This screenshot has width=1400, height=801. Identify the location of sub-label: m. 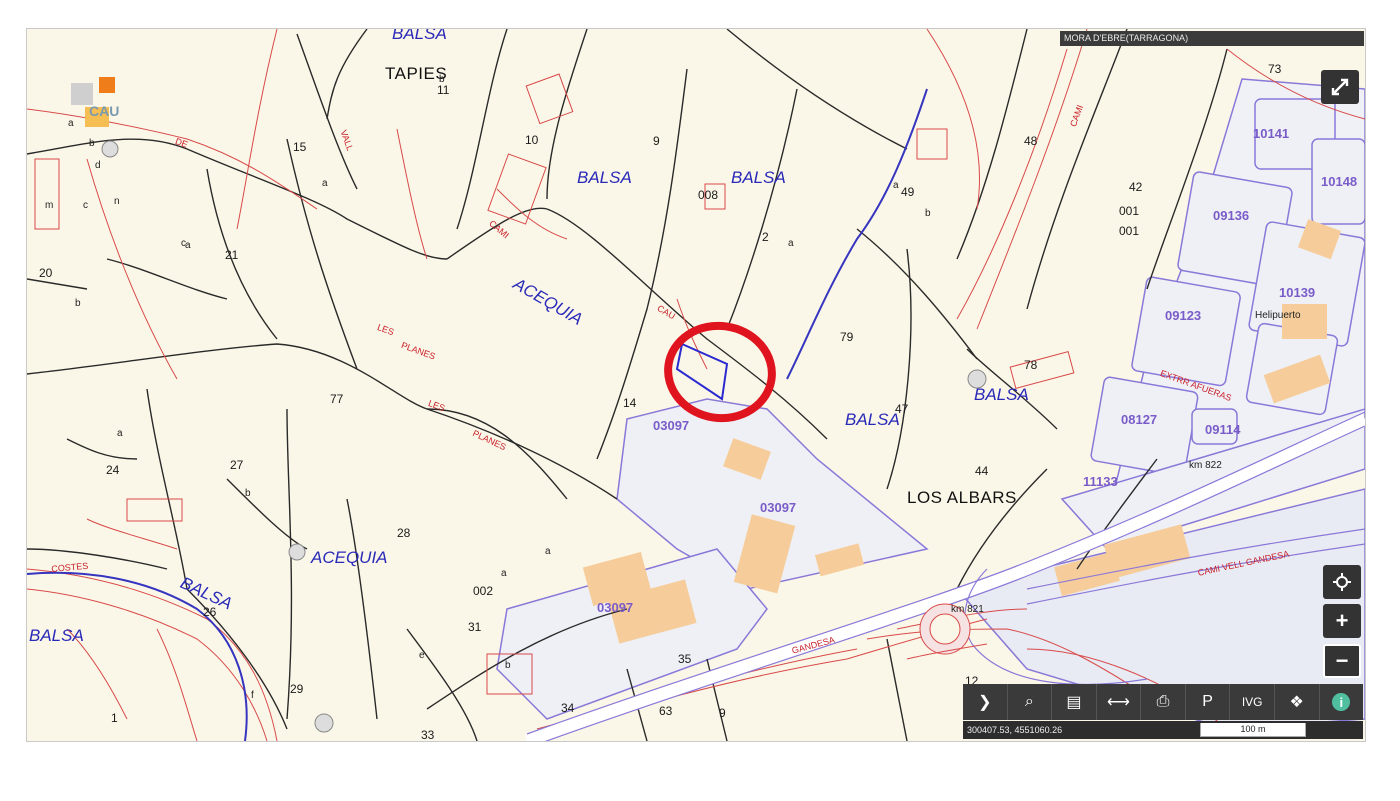
(49, 205).